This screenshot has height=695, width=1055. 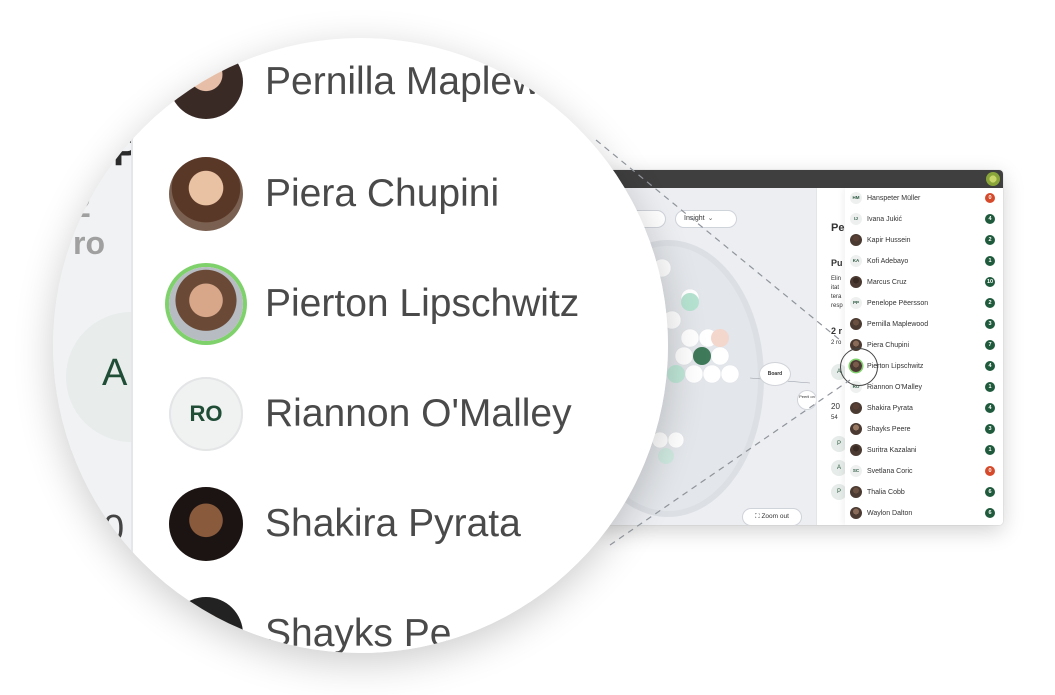 I want to click on details-line: Elin, so click(x=836, y=279).